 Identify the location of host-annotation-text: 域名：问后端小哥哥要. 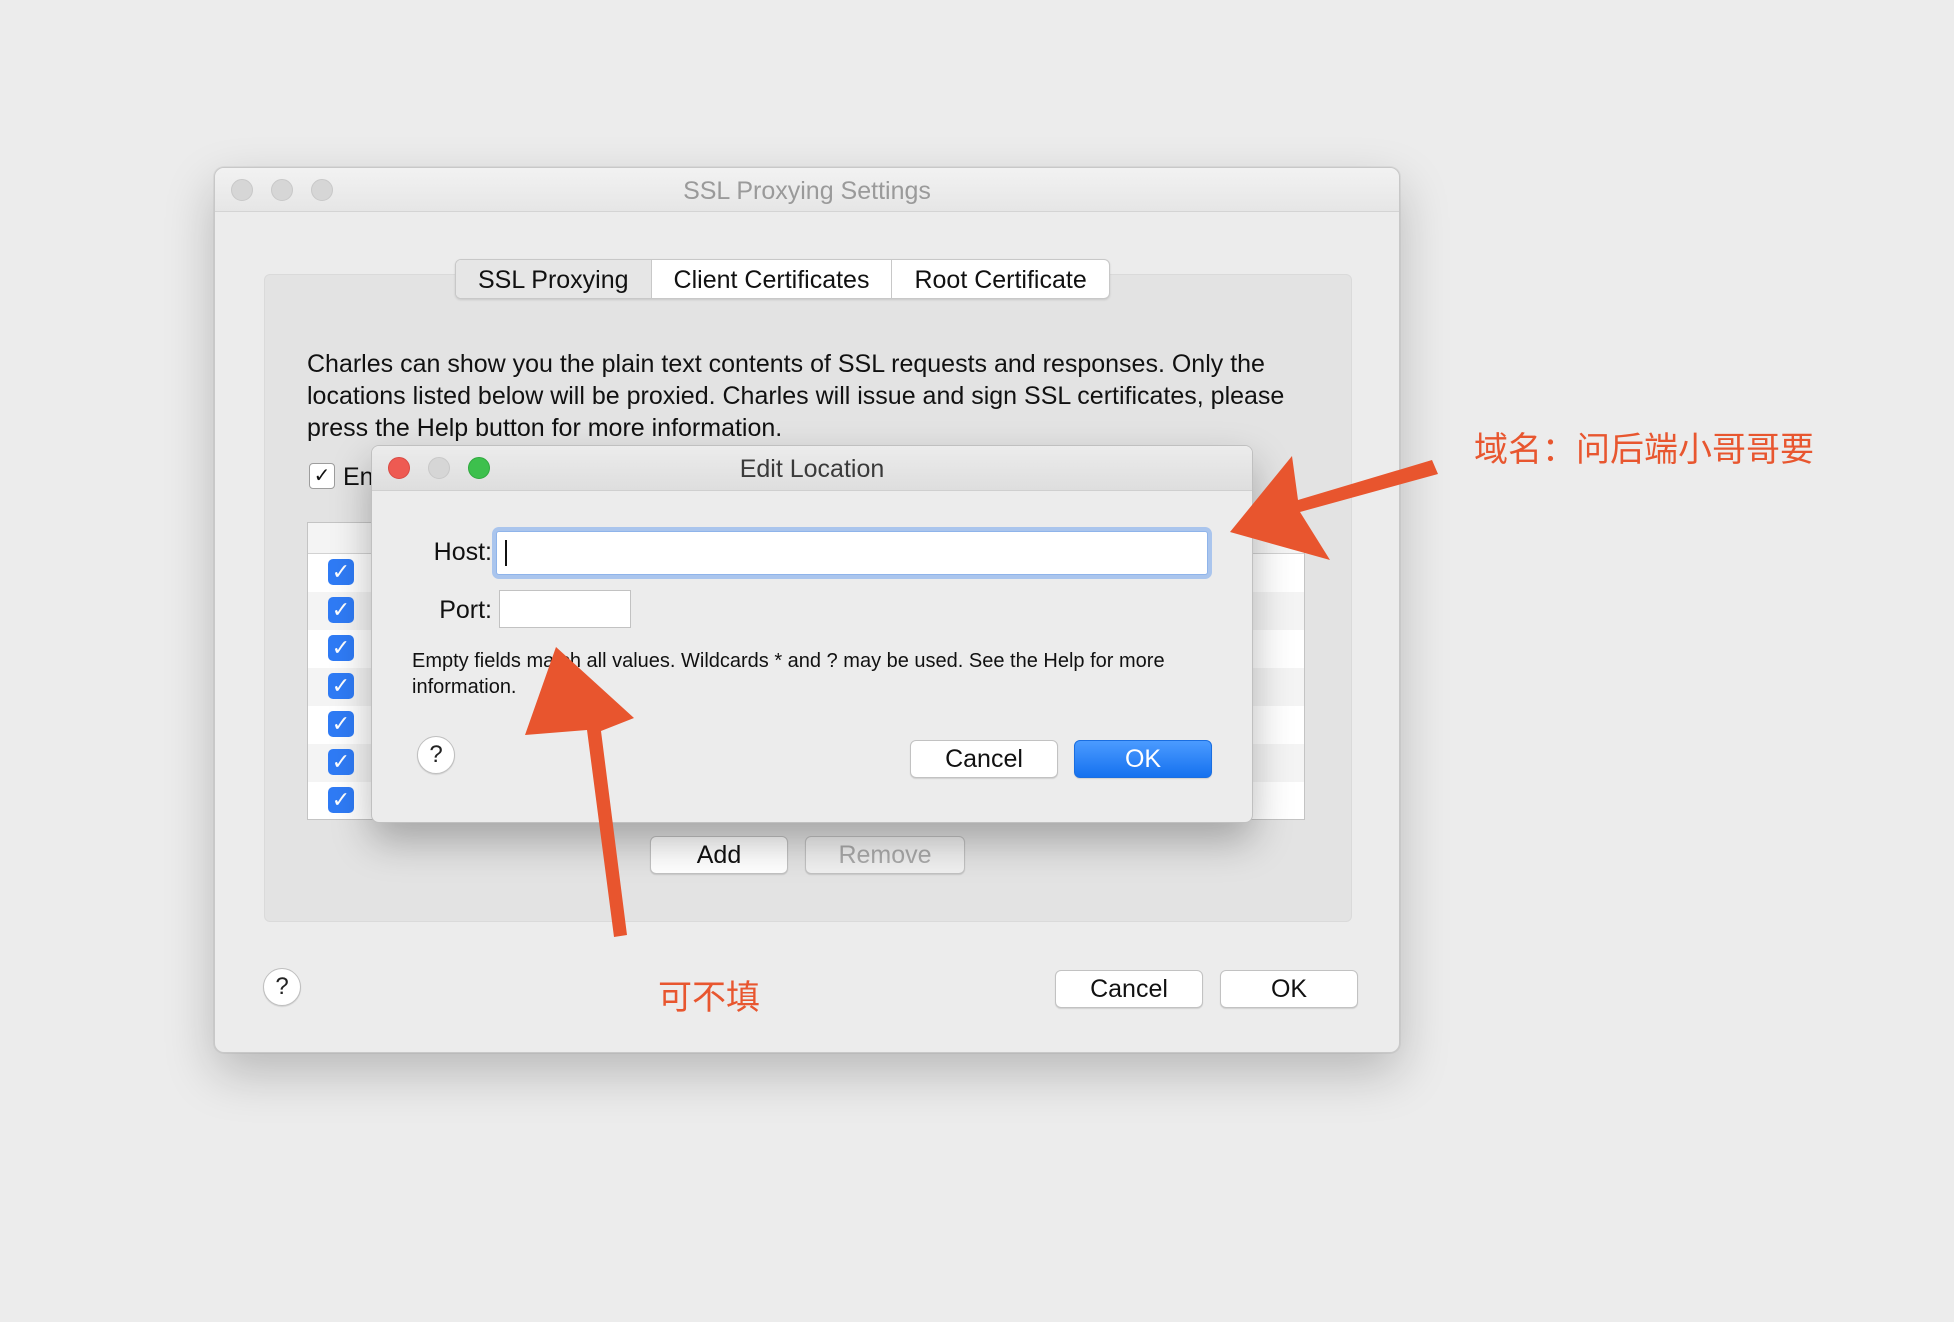
(1644, 450).